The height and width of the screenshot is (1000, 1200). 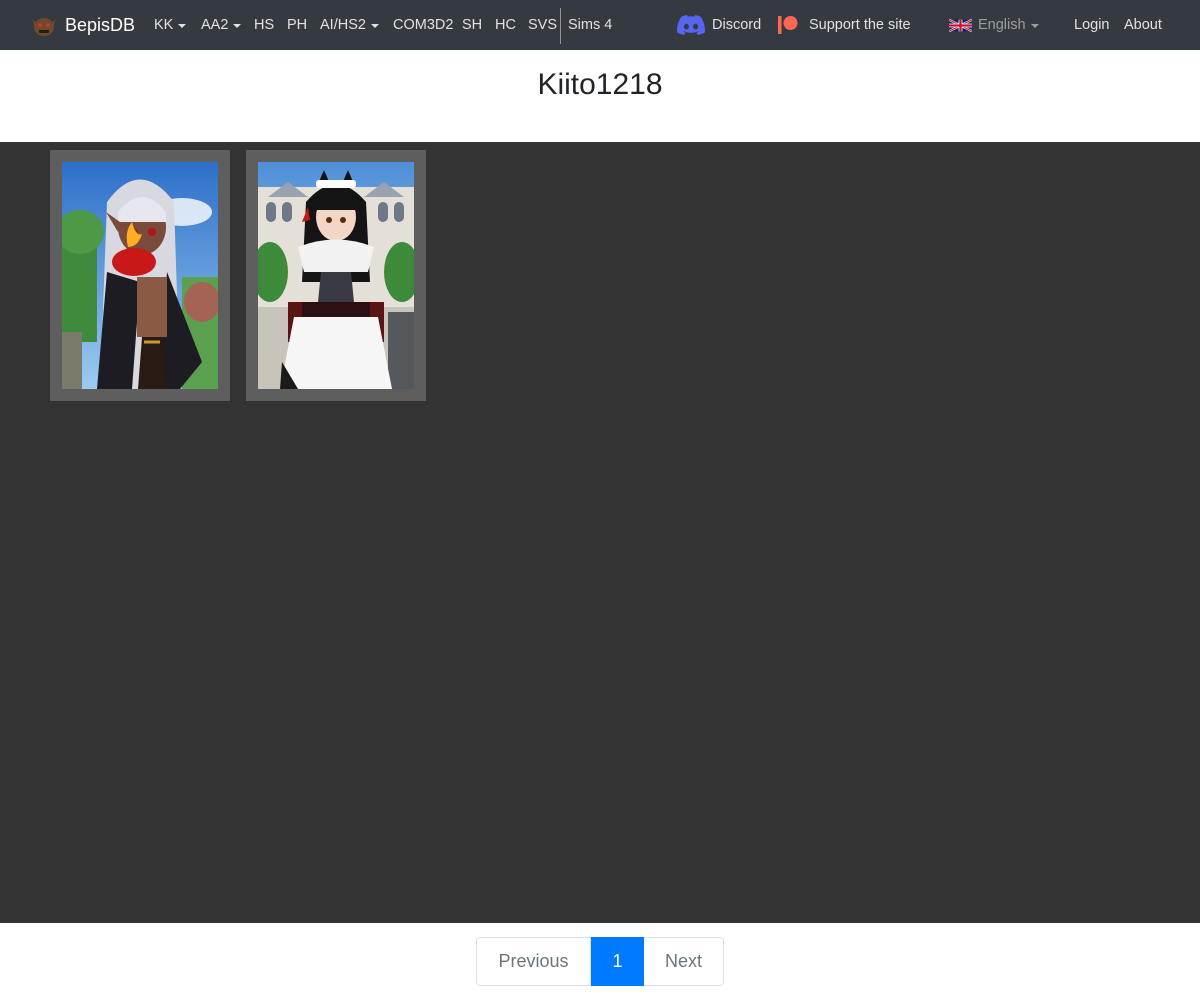 I want to click on login-link: Login, so click(x=1091, y=25).